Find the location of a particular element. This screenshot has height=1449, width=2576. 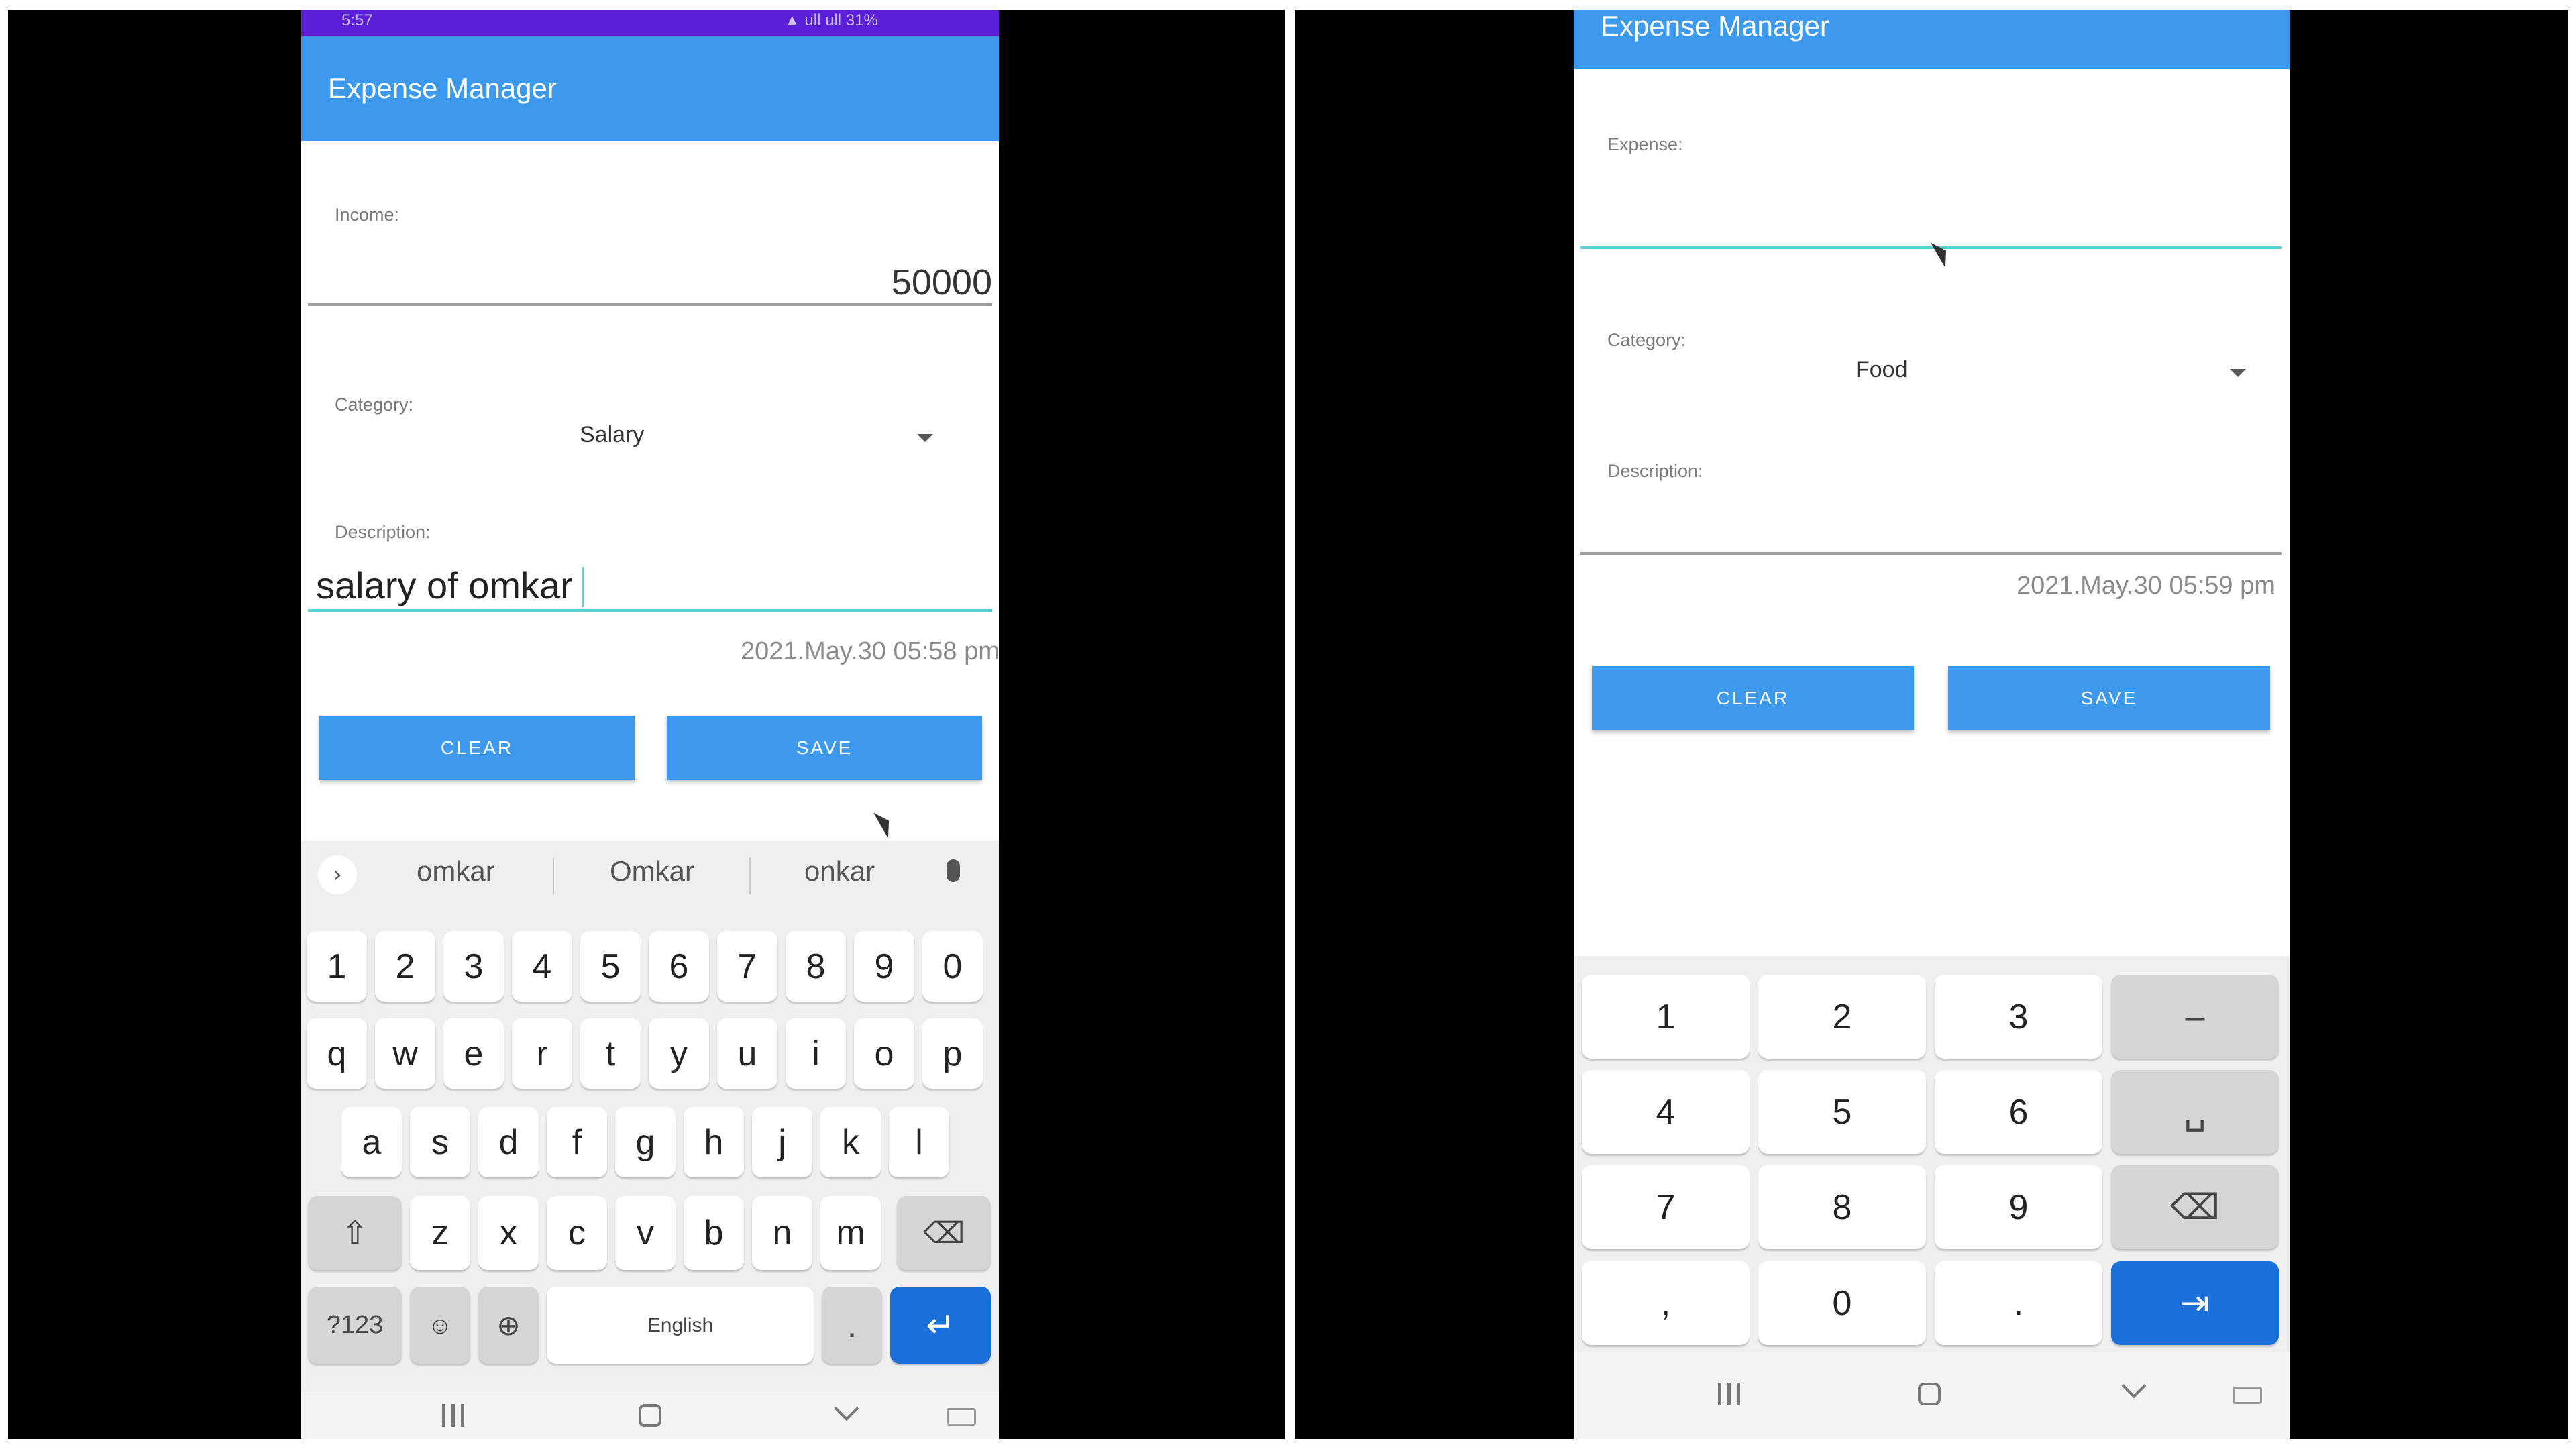

numpad-9: 9 is located at coordinates (2018, 1207).